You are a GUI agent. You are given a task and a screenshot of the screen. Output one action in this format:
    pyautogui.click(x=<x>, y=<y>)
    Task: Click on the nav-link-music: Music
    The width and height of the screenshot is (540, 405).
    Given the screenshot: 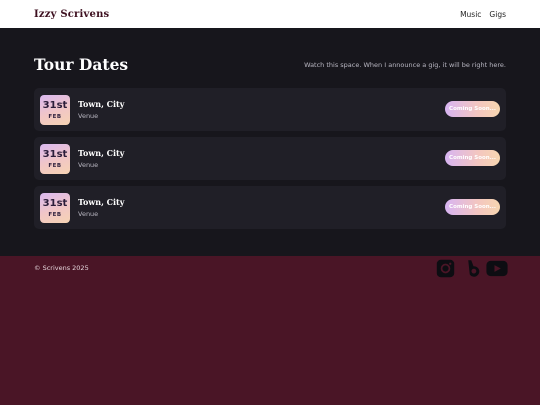 What is the action you would take?
    pyautogui.click(x=470, y=14)
    